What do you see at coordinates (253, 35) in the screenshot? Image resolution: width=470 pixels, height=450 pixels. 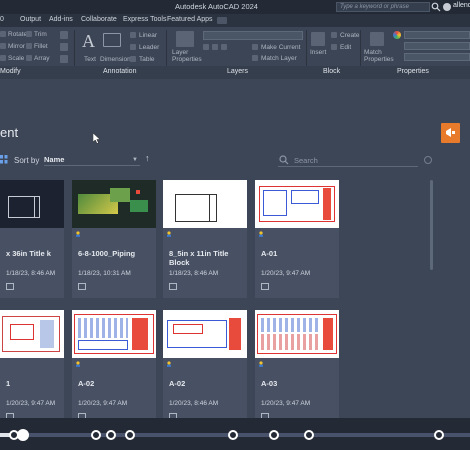 I see `layer-dropdown` at bounding box center [253, 35].